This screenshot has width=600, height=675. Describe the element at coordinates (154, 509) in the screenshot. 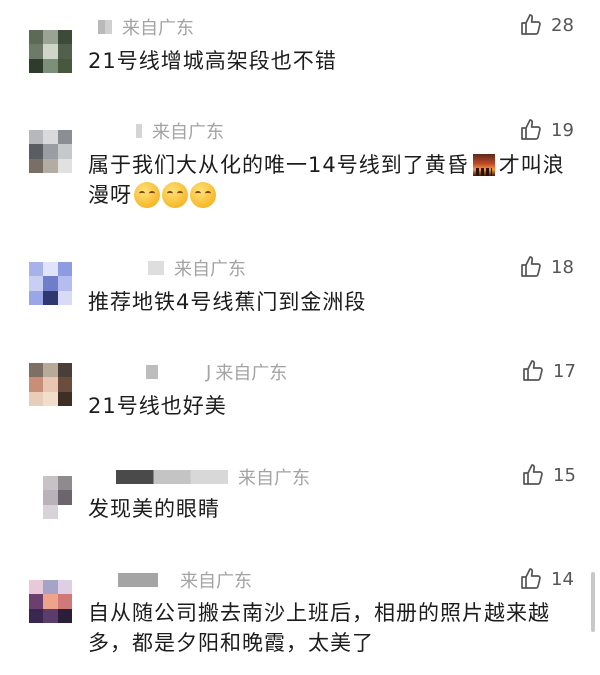

I see `comment-text: 发现美的眼睛` at that location.